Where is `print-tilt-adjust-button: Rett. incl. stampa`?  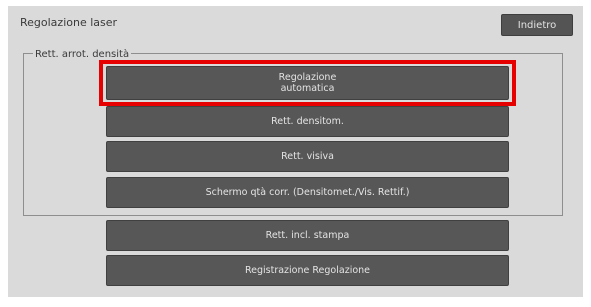
print-tilt-adjust-button: Rett. incl. stampa is located at coordinates (307, 235).